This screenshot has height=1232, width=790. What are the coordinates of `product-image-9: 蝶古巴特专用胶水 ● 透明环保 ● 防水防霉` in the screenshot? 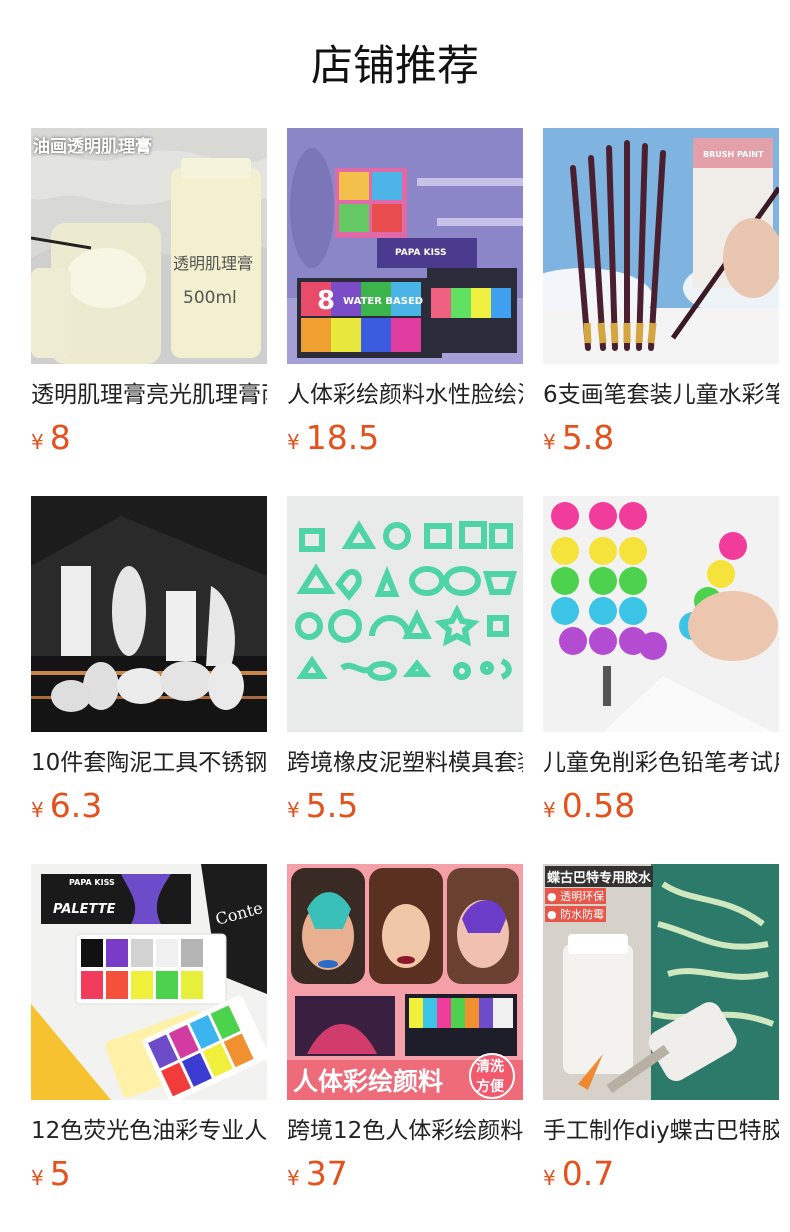 It's located at (661, 982).